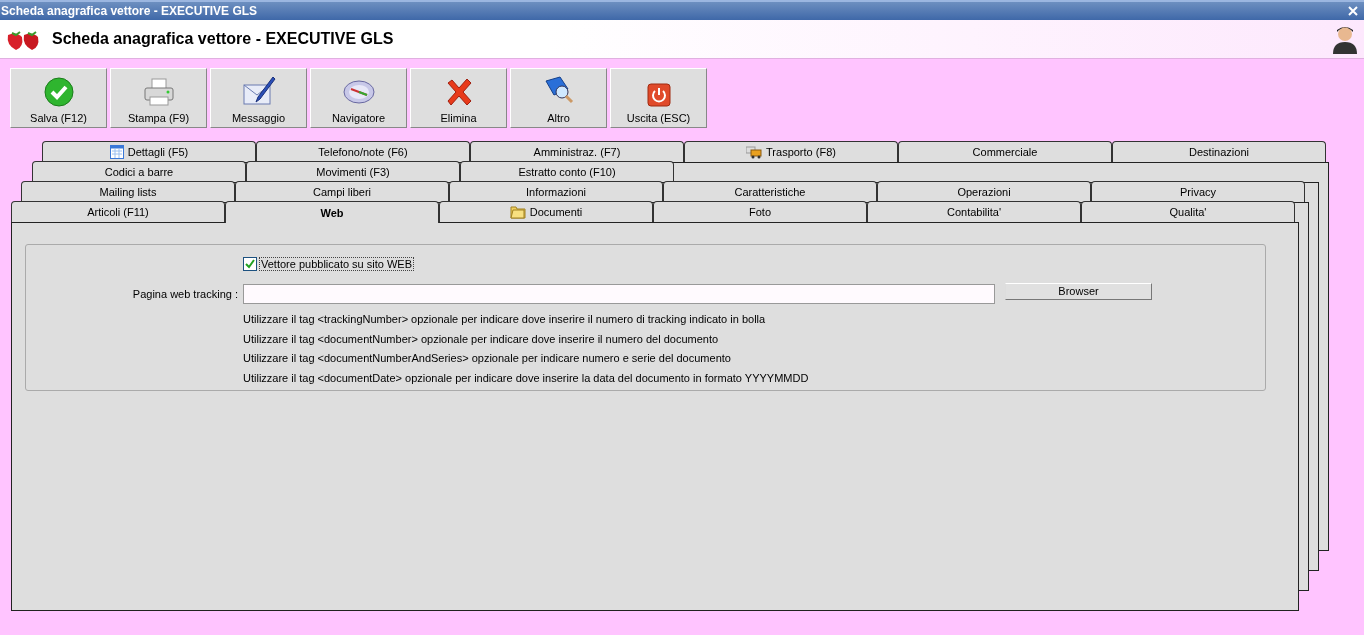 This screenshot has height=635, width=1364. What do you see at coordinates (754, 152) in the screenshot?
I see `truck-icon` at bounding box center [754, 152].